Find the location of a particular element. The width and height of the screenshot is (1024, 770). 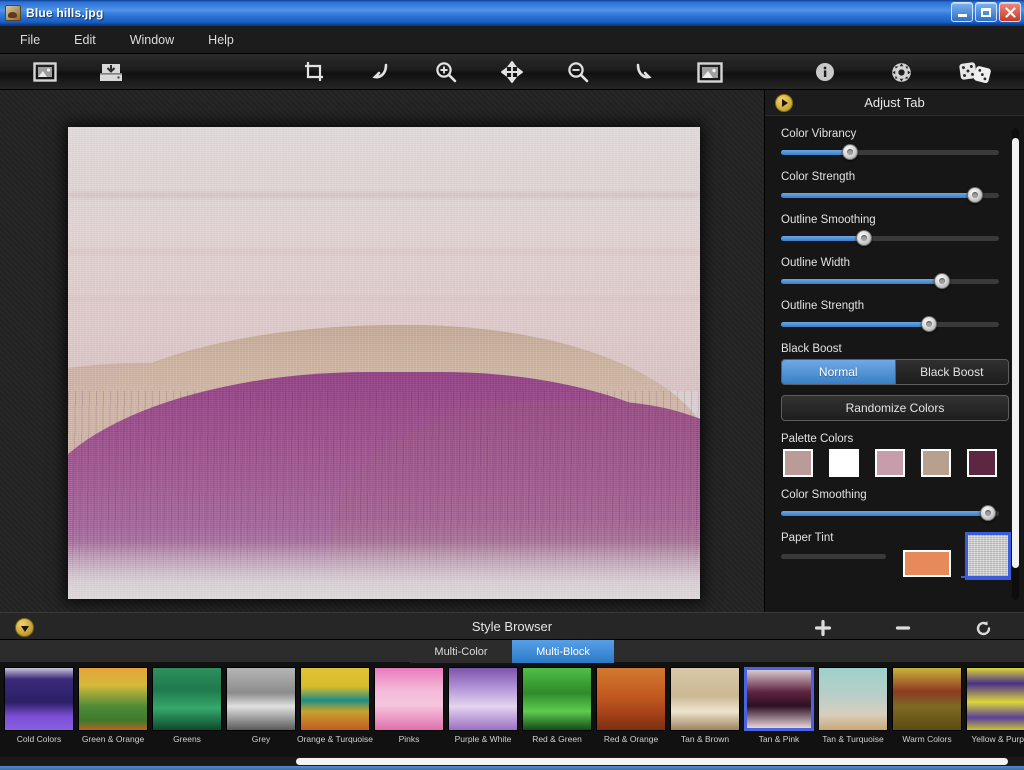

style-item-grey: Grey is located at coordinates (261, 713).